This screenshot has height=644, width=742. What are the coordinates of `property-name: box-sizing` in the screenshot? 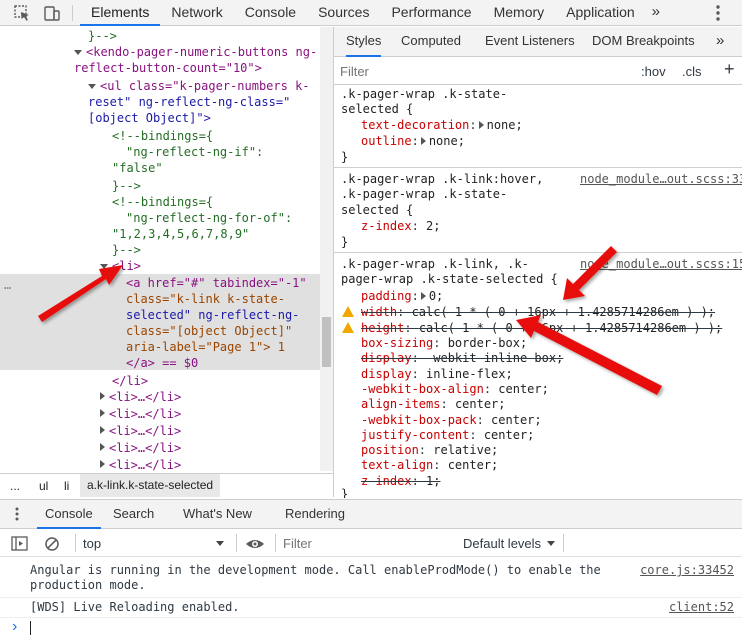 It's located at (397, 343).